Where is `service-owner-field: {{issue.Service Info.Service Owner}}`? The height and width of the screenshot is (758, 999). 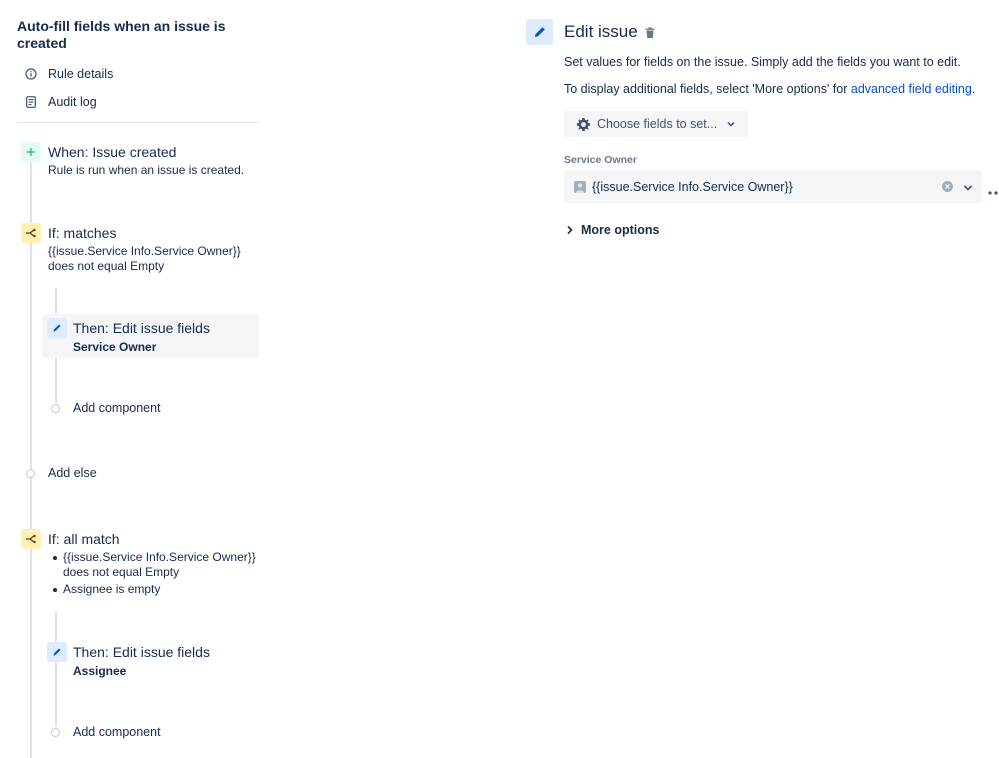 service-owner-field: {{issue.Service Info.Service Owner}} is located at coordinates (773, 186).